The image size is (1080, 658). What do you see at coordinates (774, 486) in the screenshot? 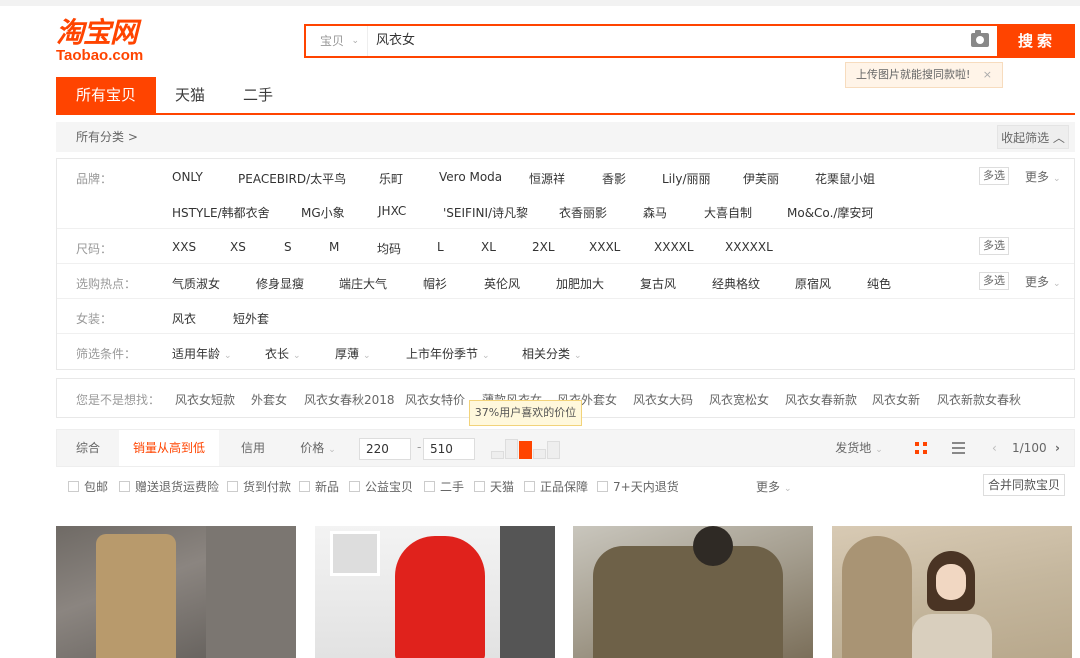
I see `options-more-button: 更多 ⌄` at bounding box center [774, 486].